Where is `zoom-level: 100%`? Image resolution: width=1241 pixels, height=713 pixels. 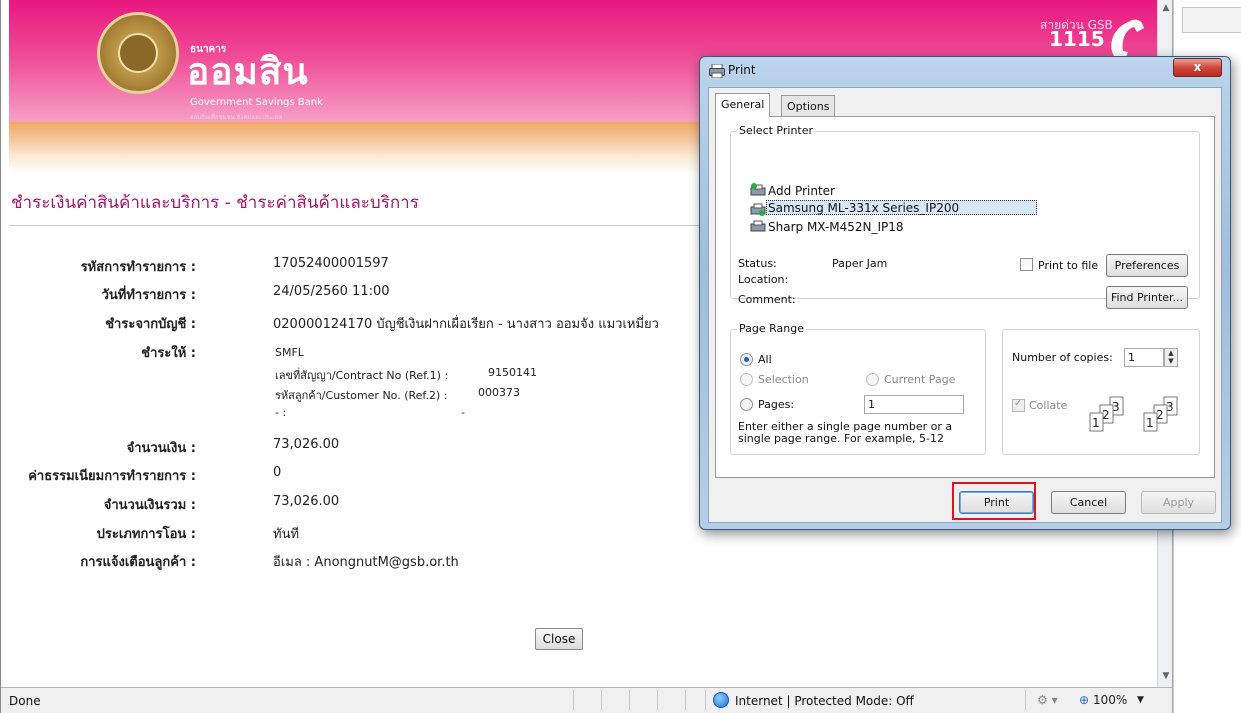 zoom-level: 100% is located at coordinates (1110, 700).